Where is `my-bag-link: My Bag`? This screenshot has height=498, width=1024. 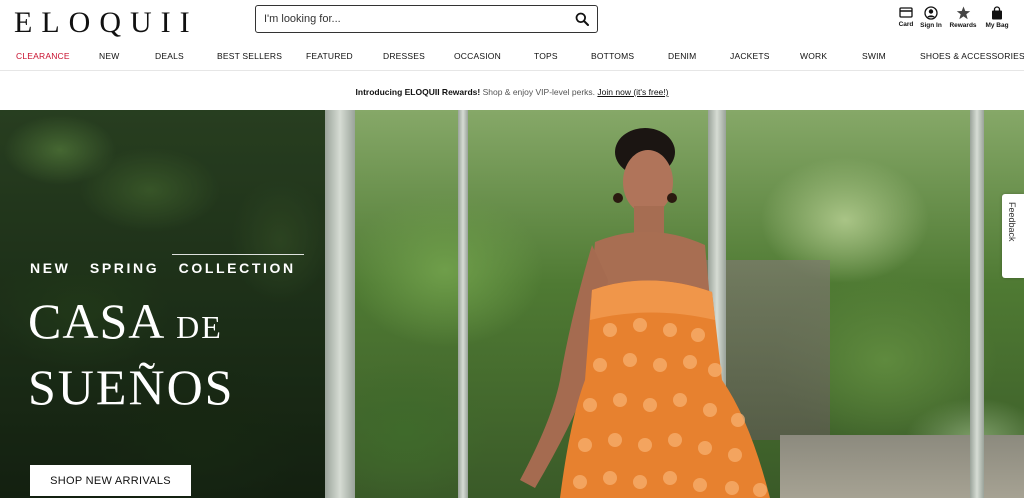 my-bag-link: My Bag is located at coordinates (997, 20).